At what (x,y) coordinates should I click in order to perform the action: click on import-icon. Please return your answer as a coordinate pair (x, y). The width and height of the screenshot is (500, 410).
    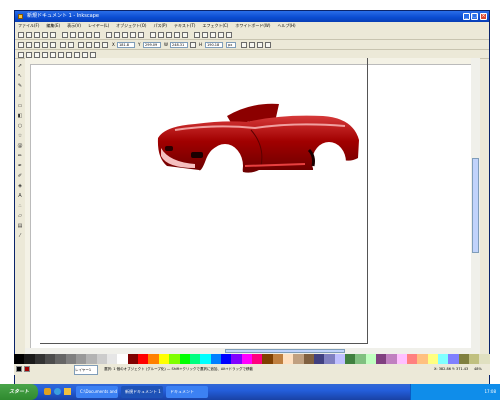
    Looking at the image, I should click on (53, 35).